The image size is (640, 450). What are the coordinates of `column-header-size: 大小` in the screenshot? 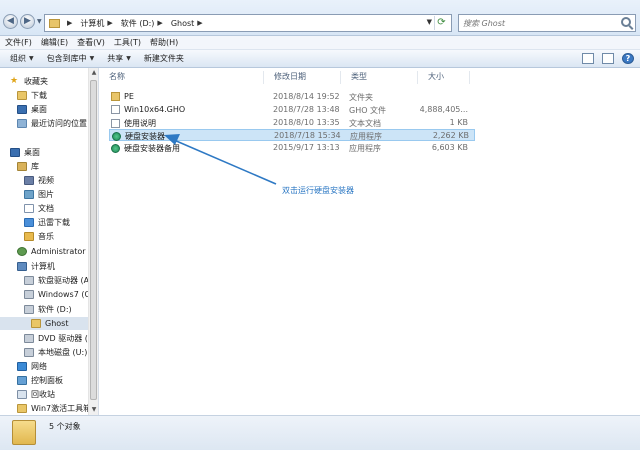 It's located at (444, 77).